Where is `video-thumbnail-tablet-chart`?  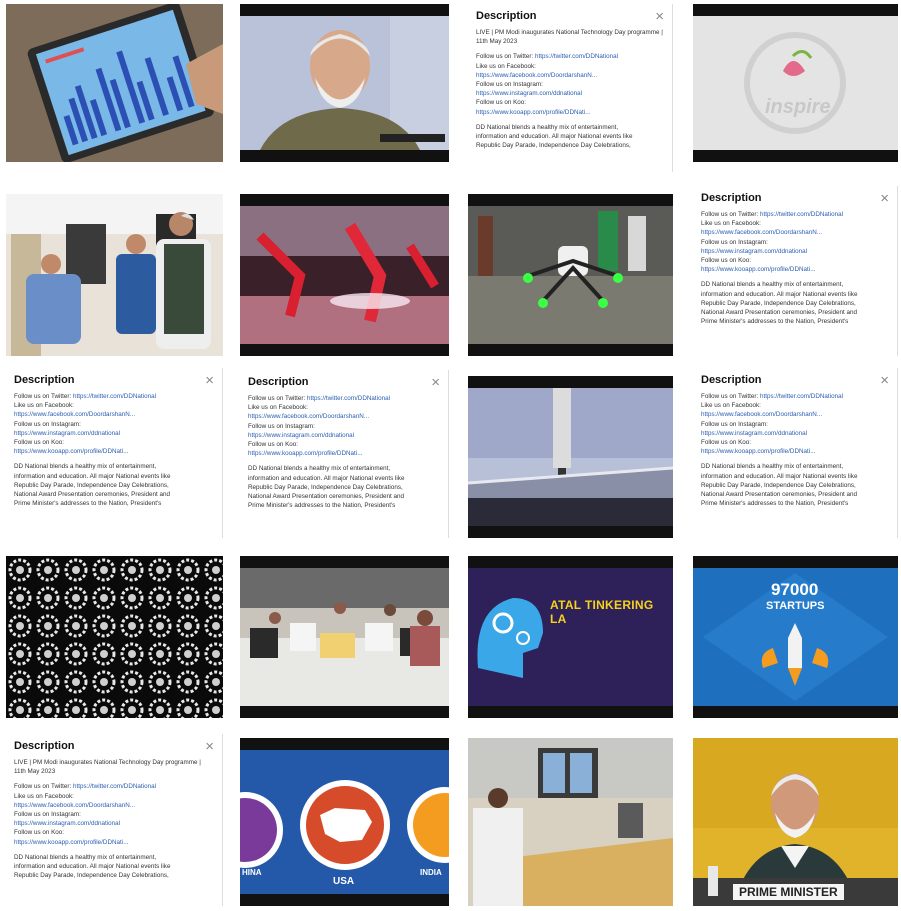 video-thumbnail-tablet-chart is located at coordinates (114, 83).